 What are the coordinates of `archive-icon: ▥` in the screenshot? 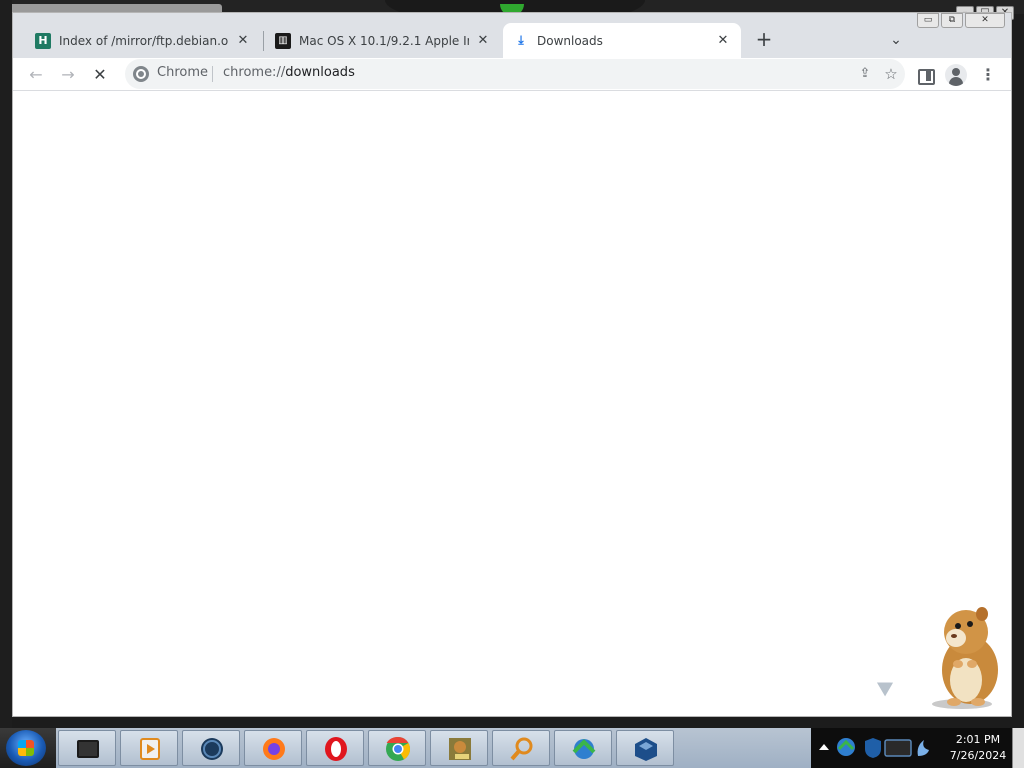 It's located at (283, 40).